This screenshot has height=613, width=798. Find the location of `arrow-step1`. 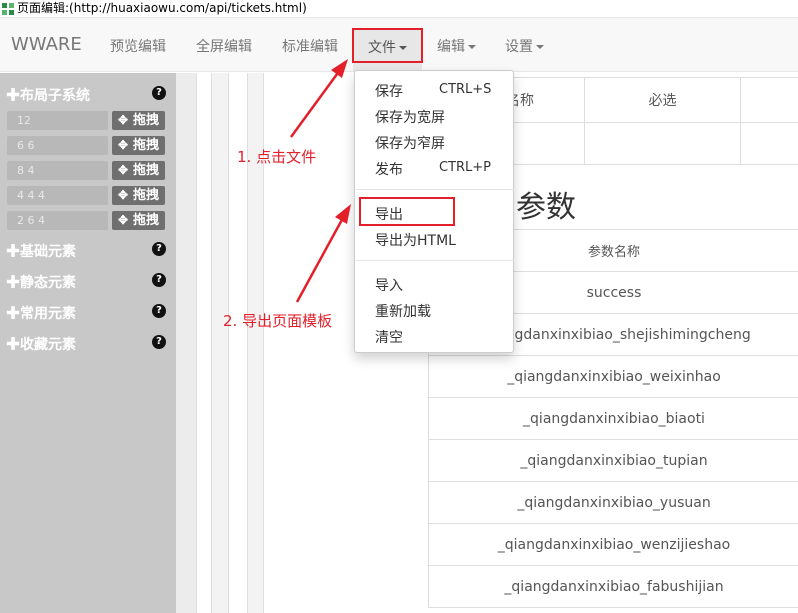

arrow-step1 is located at coordinates (318, 98).